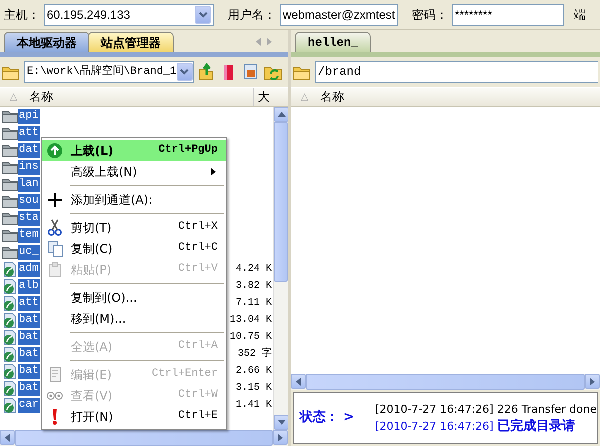 The height and width of the screenshot is (446, 600). I want to click on menu-item: 高级上载(N), so click(134, 171).